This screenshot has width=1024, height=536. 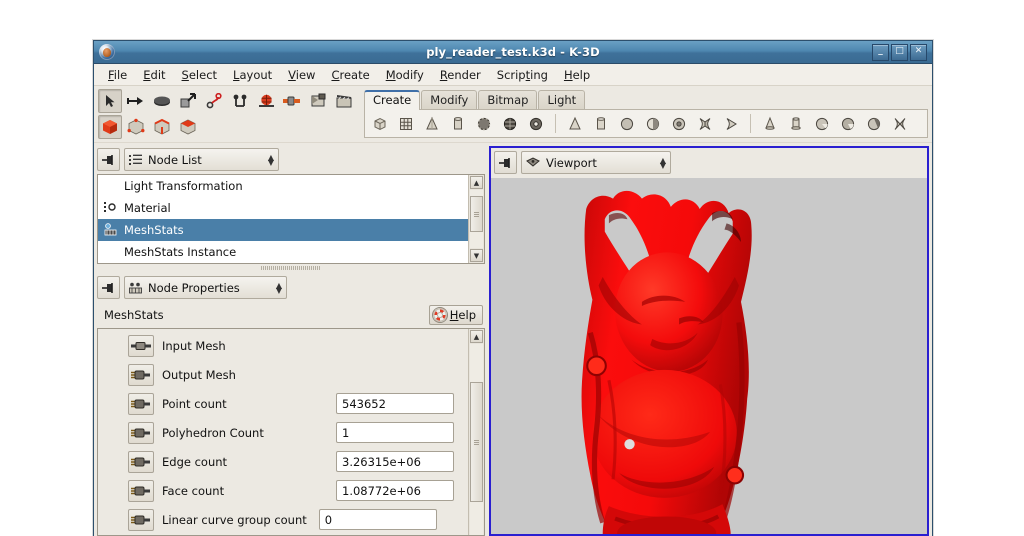 What do you see at coordinates (679, 124) in the screenshot?
I see `create-poly-torus-button` at bounding box center [679, 124].